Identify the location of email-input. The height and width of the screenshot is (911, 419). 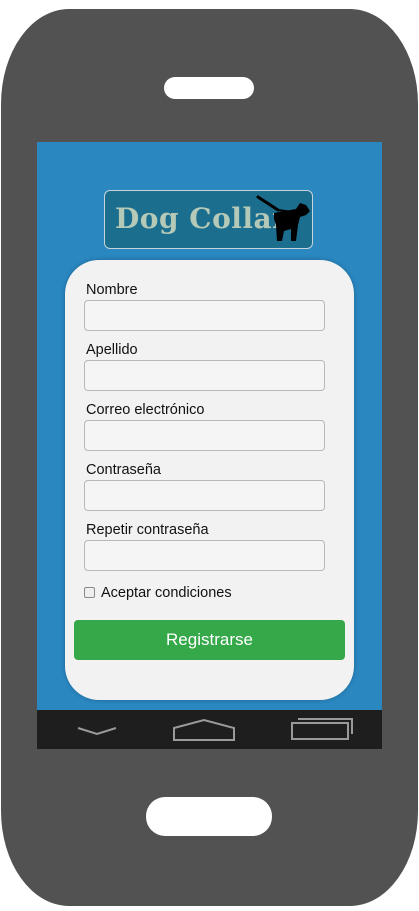
(204, 435).